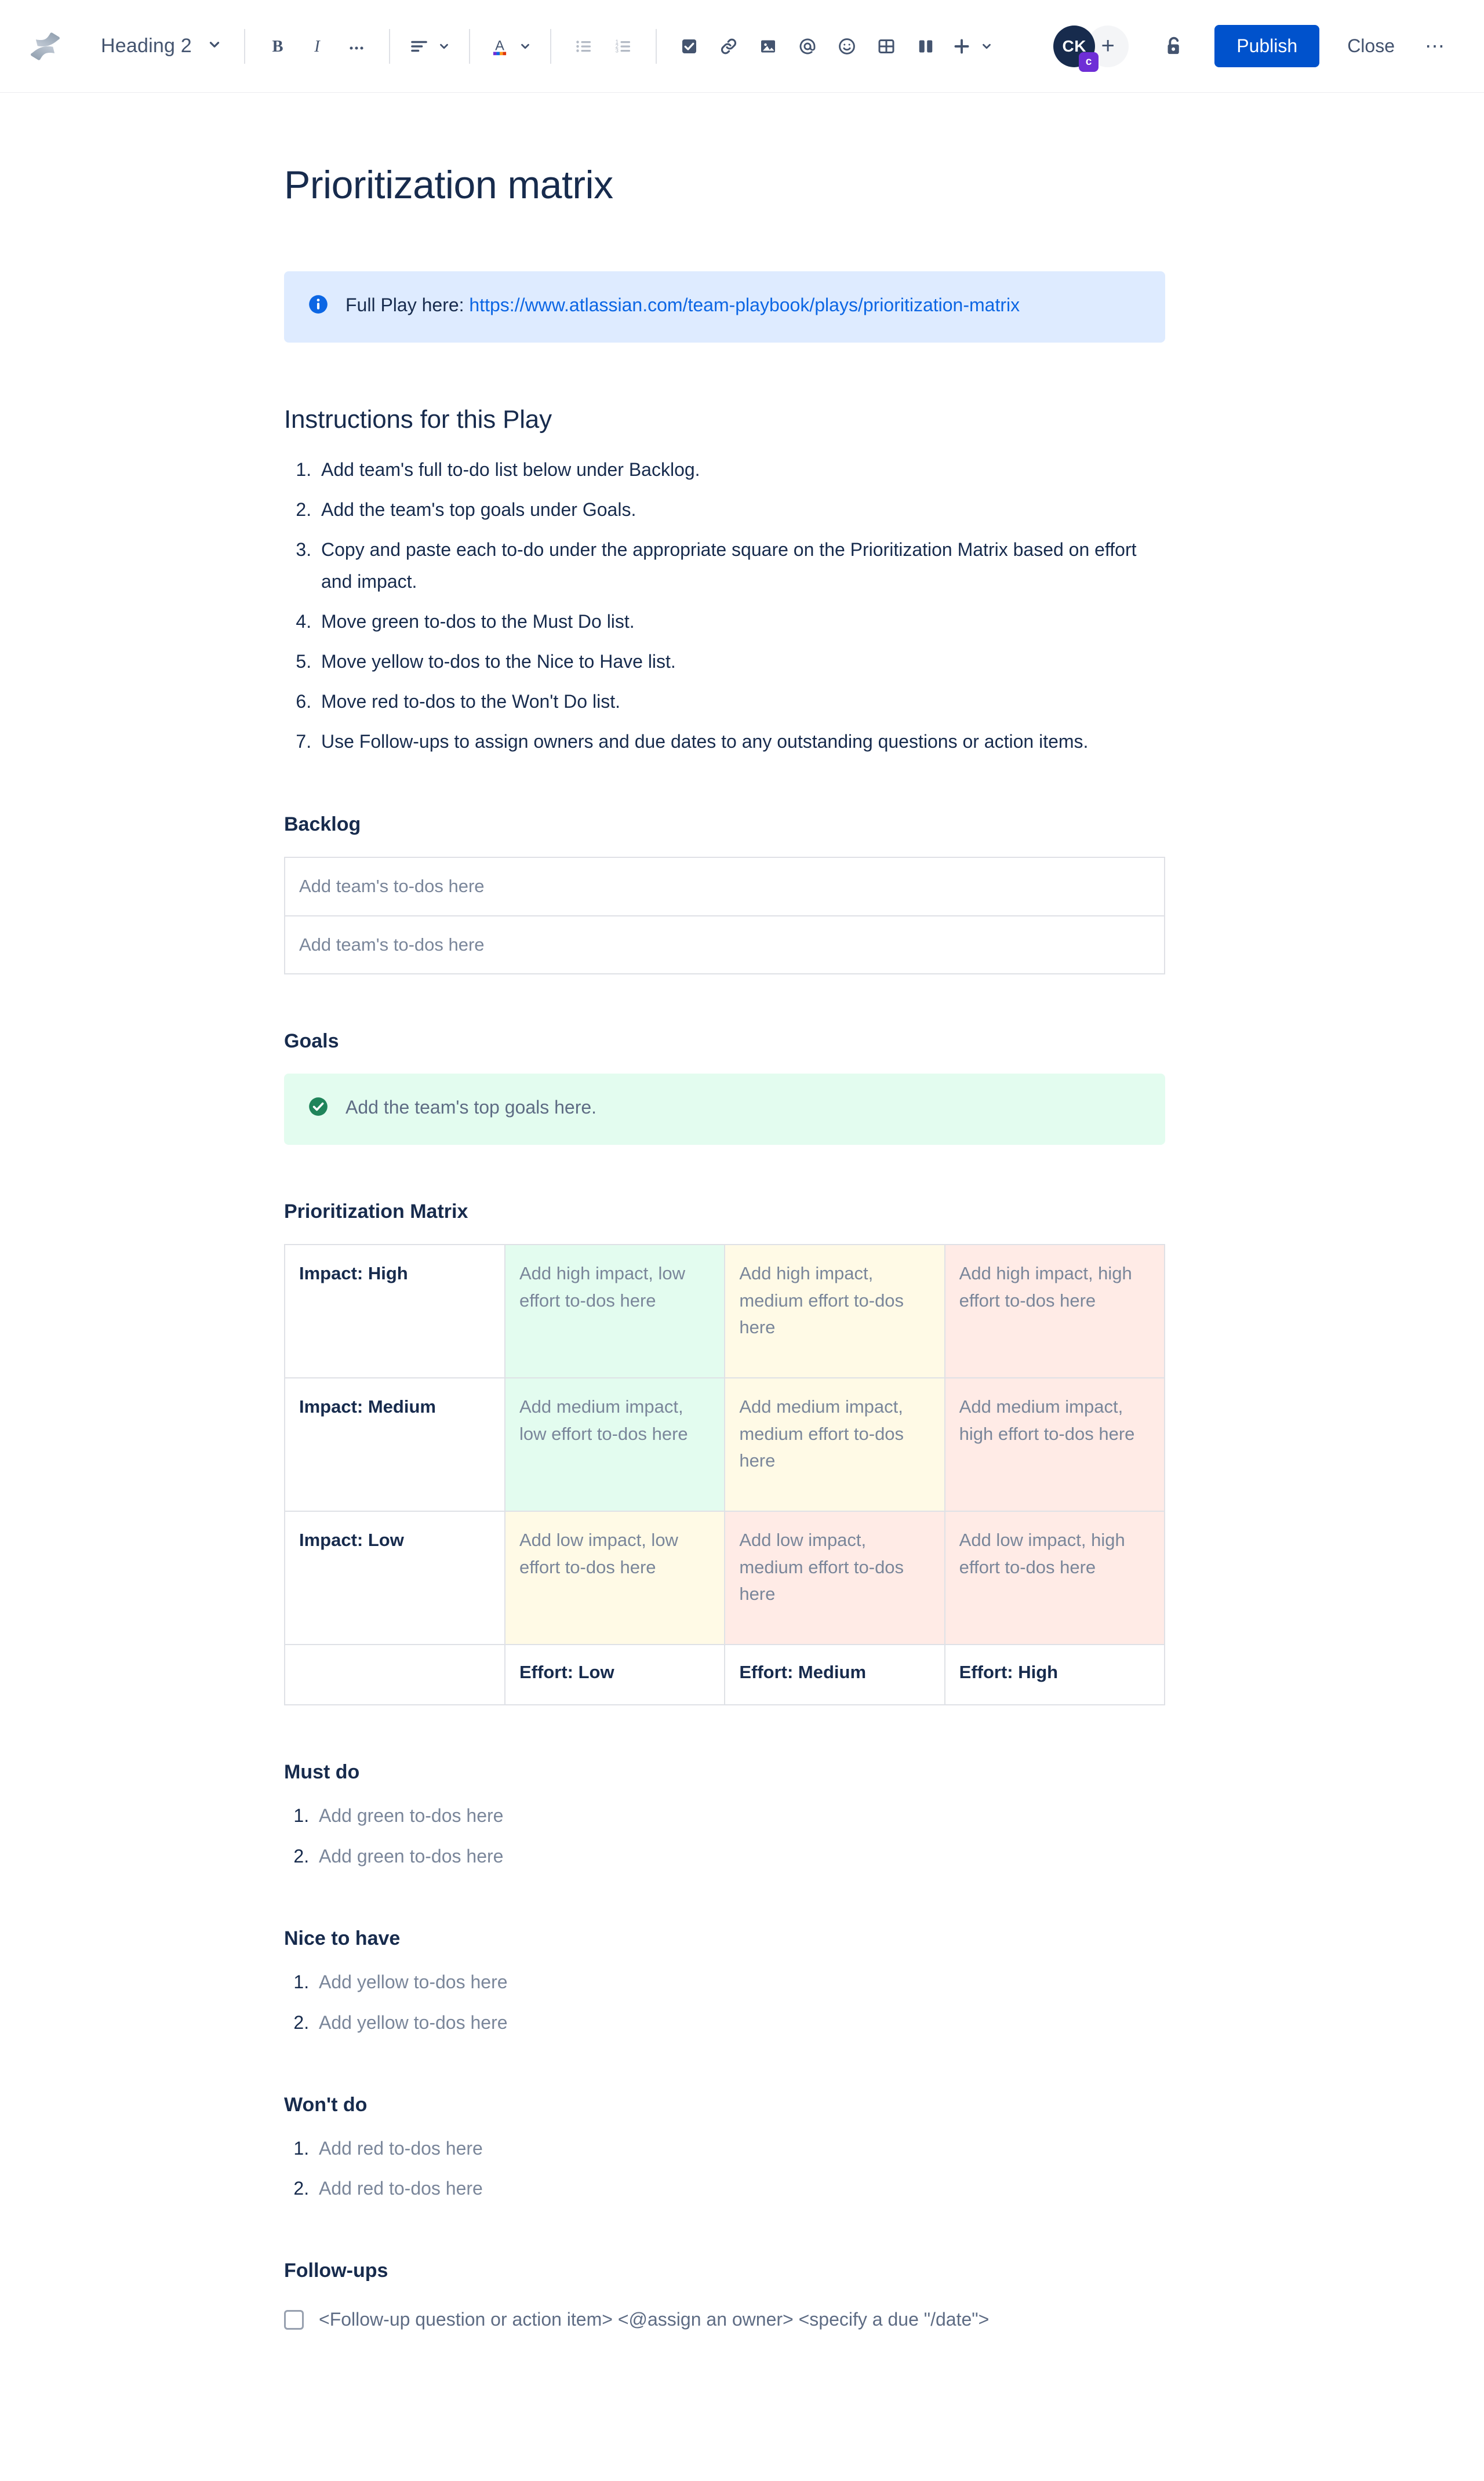 This screenshot has width=1484, height=2481. What do you see at coordinates (741, 622) in the screenshot?
I see `list-item: Move green to-dos to the Must Do list.` at bounding box center [741, 622].